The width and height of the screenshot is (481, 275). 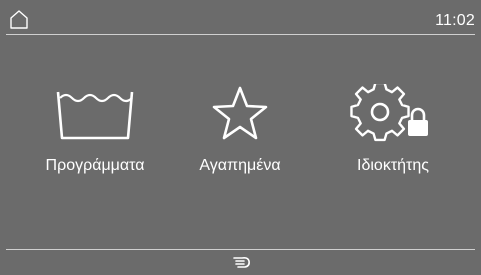 I want to click on home-icon, so click(x=19, y=19).